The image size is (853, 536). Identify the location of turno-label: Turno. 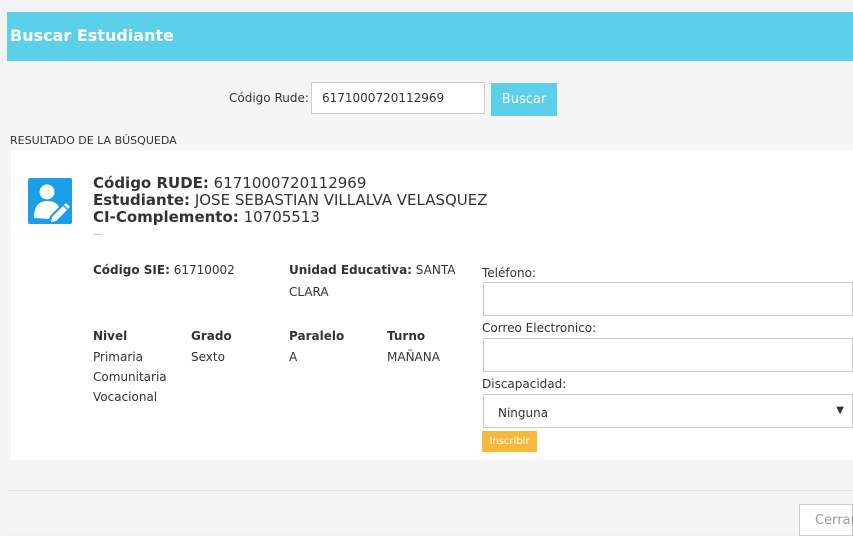
(406, 336).